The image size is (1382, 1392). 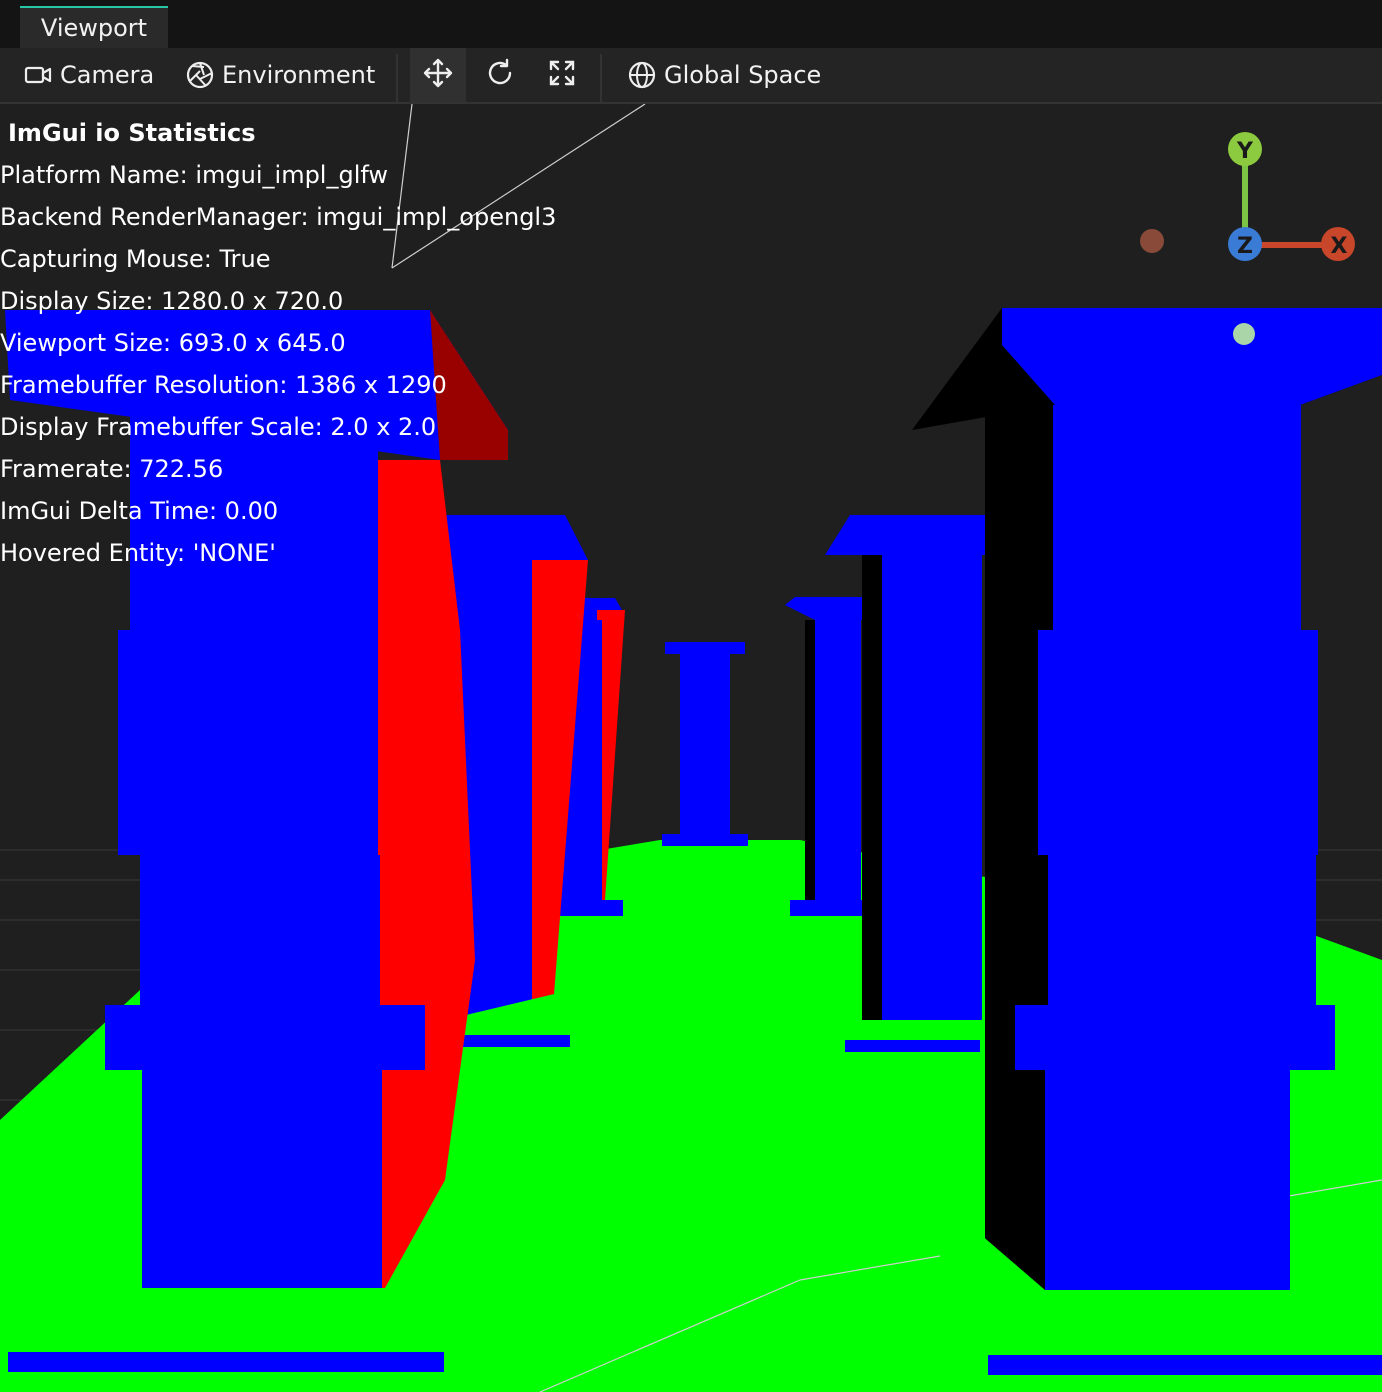 I want to click on stats-title: ImGui io Statistics, so click(x=132, y=133).